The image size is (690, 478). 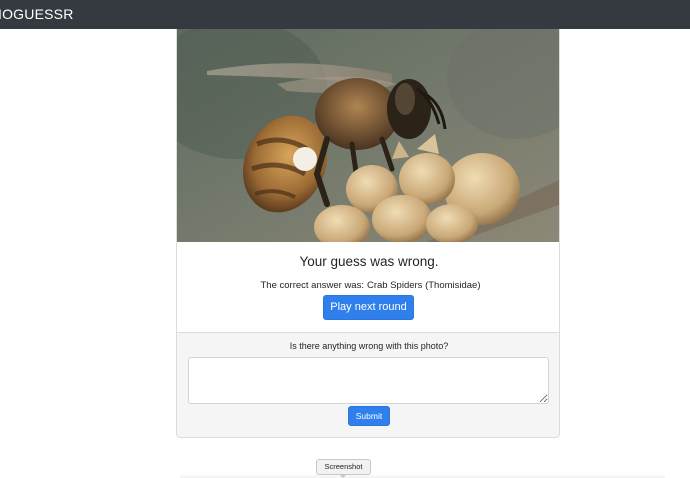 I want to click on report-question: Is there anything wrong with this photo?, so click(x=369, y=346).